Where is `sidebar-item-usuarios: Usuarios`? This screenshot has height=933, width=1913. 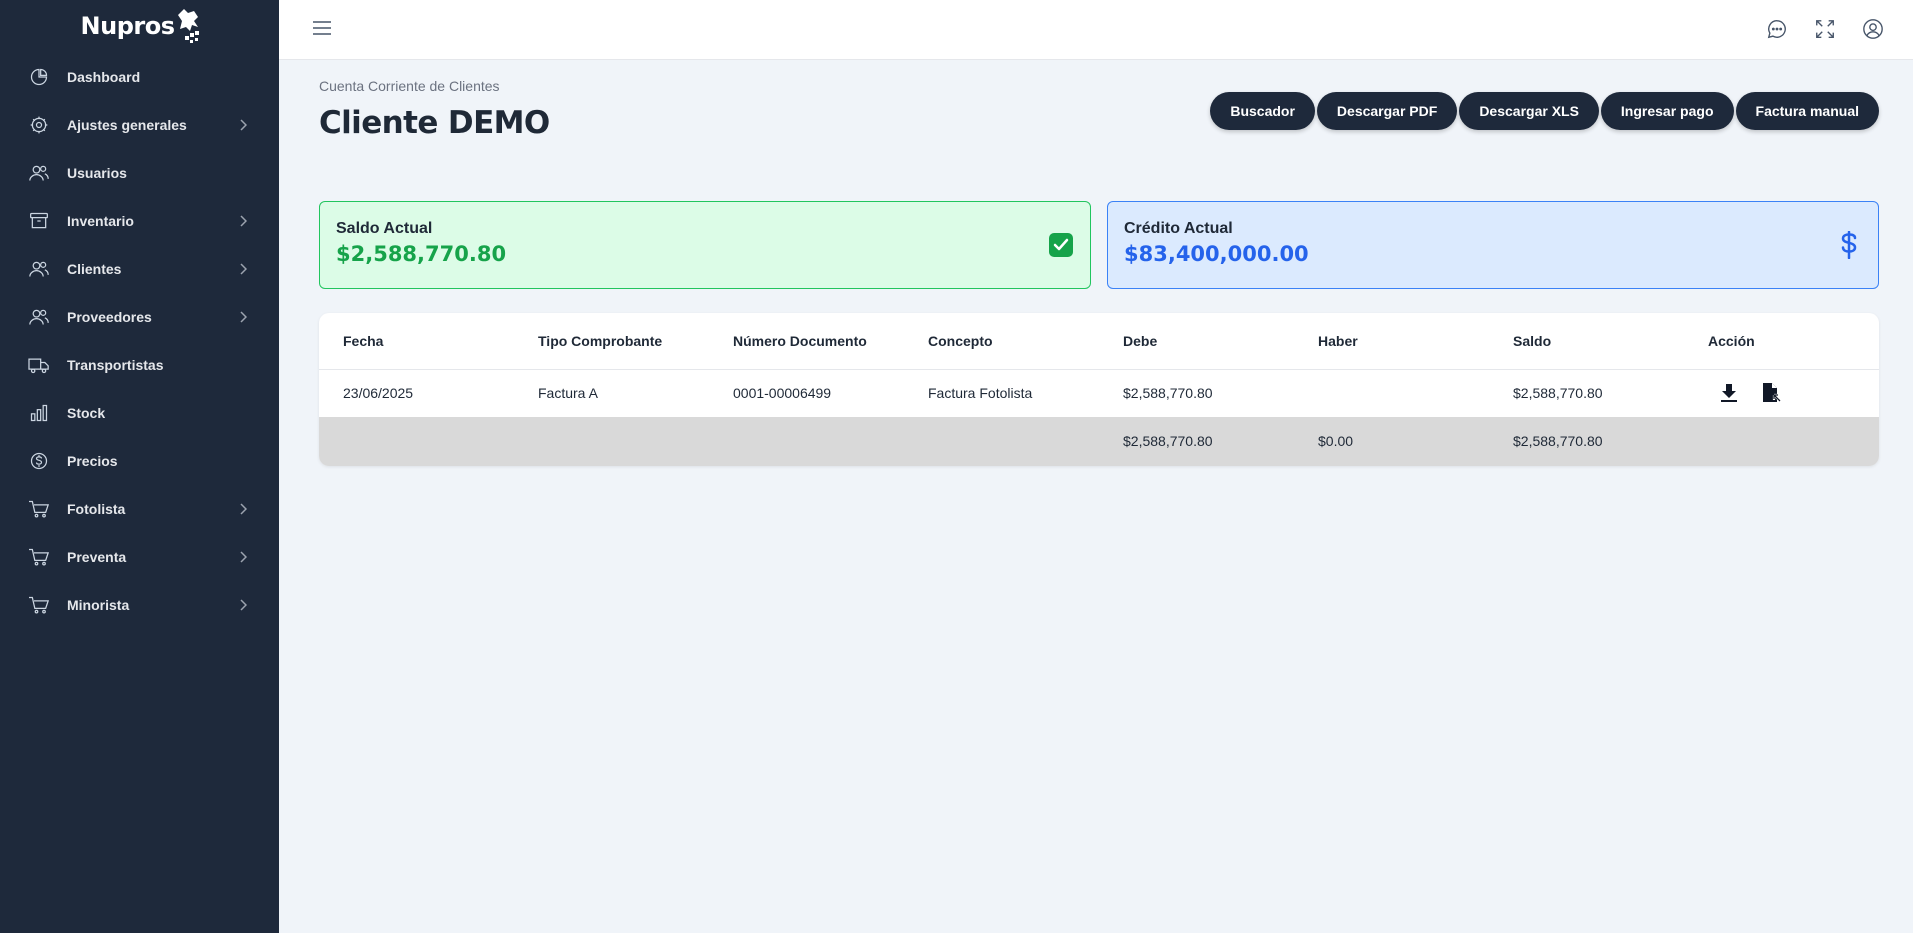
sidebar-item-usuarios: Usuarios is located at coordinates (139, 173).